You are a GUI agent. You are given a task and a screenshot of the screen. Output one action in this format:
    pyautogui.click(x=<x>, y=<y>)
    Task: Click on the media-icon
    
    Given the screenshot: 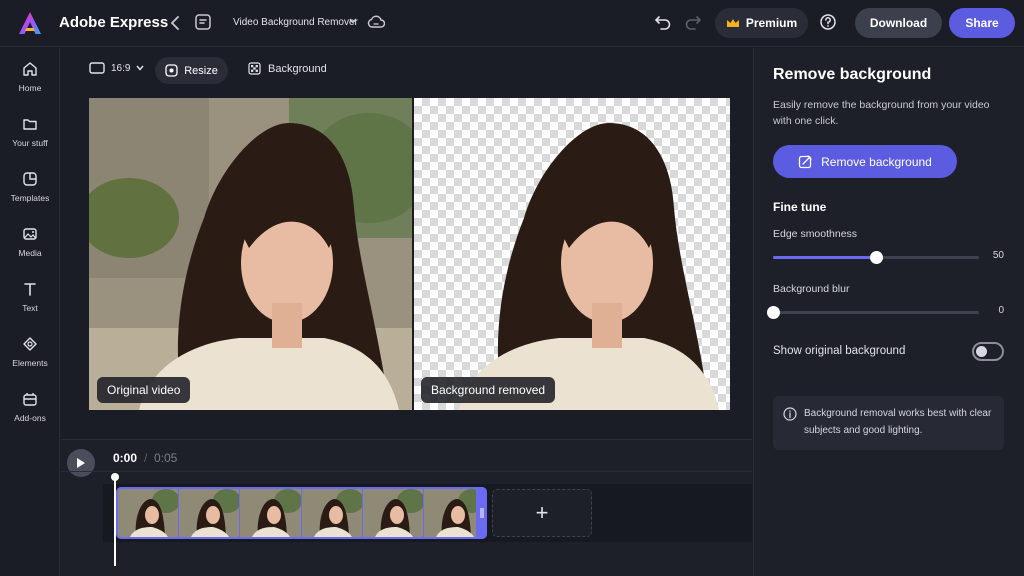 What is the action you would take?
    pyautogui.click(x=30, y=234)
    